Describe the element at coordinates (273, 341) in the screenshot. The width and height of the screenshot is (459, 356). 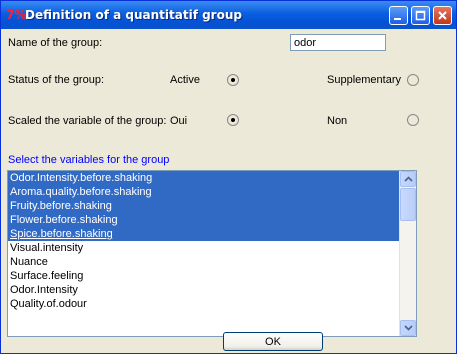
I see `ok-button: OK` at that location.